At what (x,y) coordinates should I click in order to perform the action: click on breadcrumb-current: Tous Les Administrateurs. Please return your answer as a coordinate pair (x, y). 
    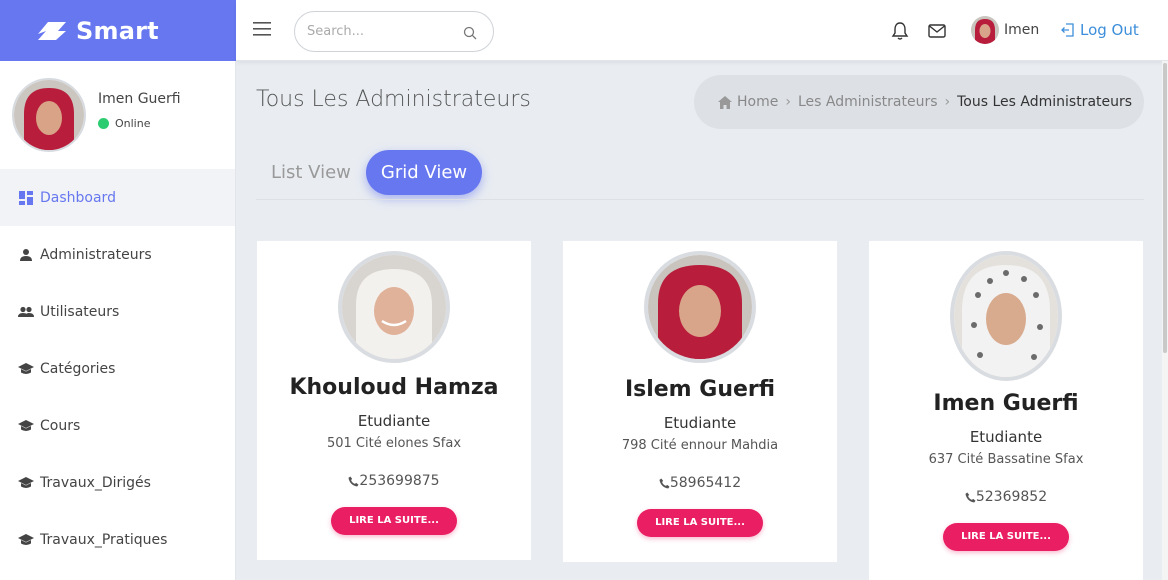
    Looking at the image, I should click on (1045, 102).